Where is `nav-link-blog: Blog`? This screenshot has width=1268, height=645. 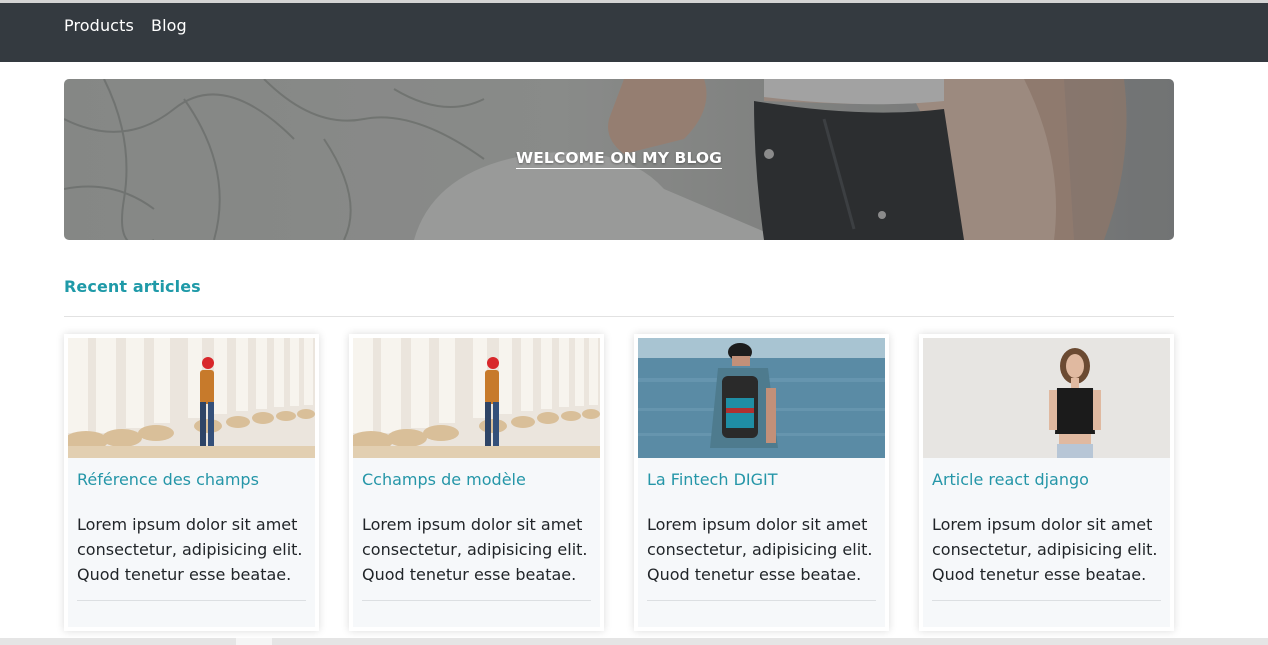 nav-link-blog: Blog is located at coordinates (169, 25).